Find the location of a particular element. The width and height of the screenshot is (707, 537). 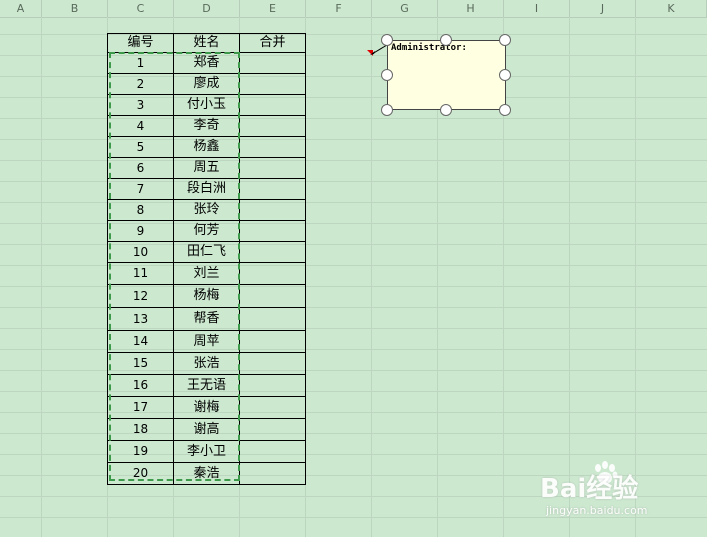

name-cell: 张浩 is located at coordinates (206, 363).